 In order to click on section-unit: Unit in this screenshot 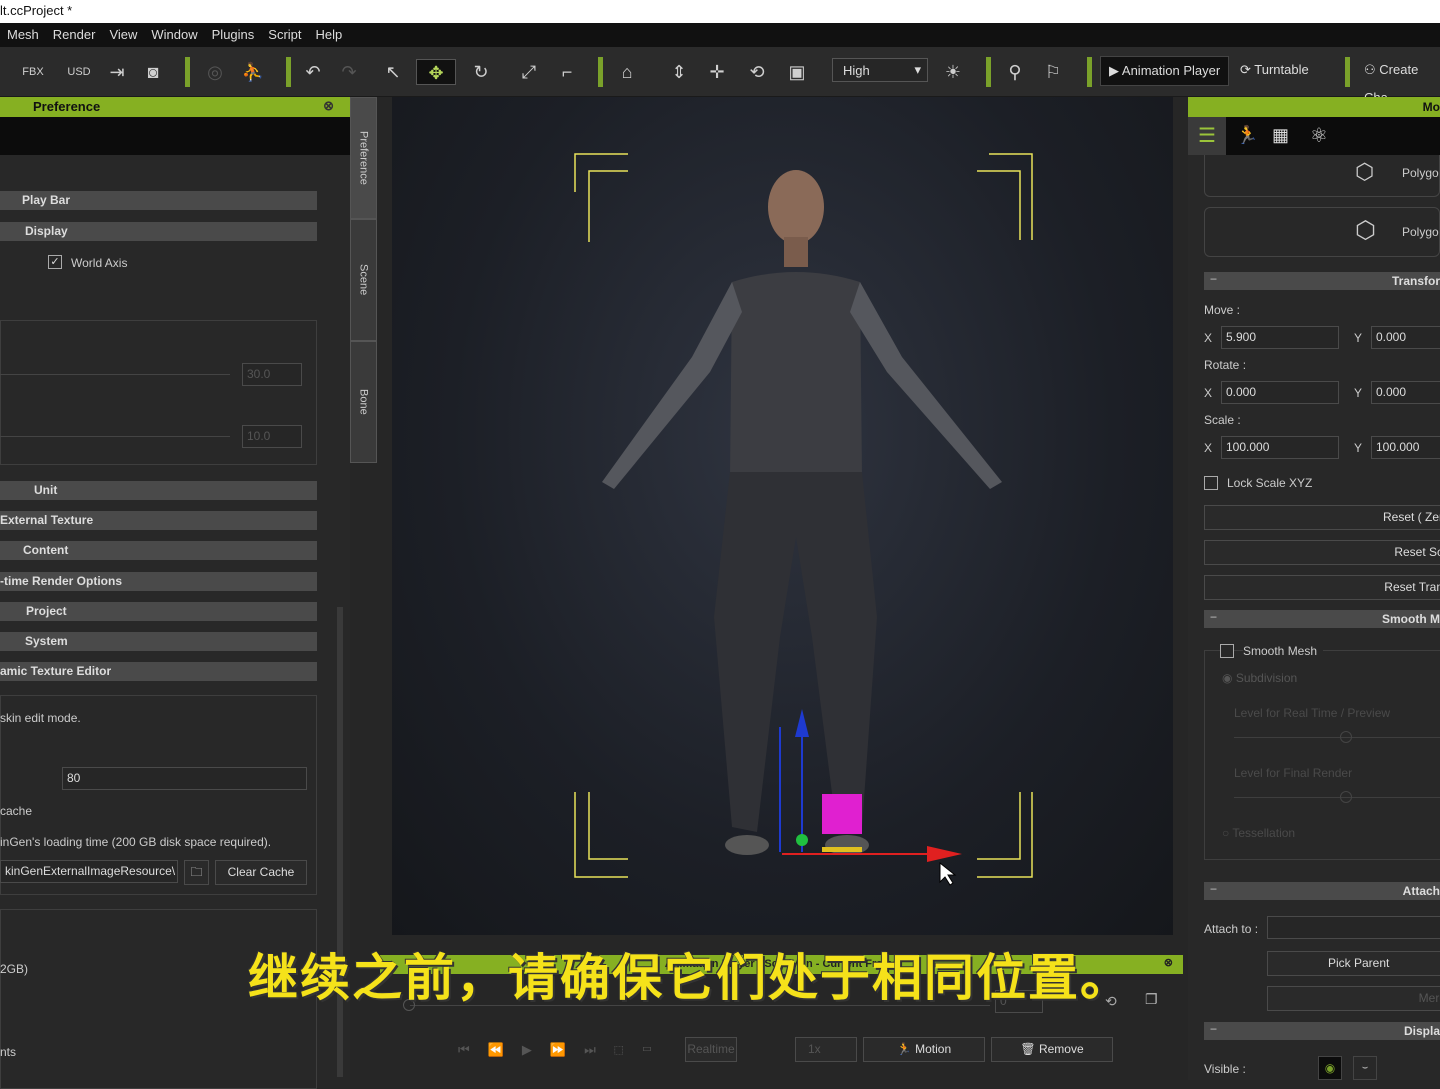, I will do `click(158, 490)`.